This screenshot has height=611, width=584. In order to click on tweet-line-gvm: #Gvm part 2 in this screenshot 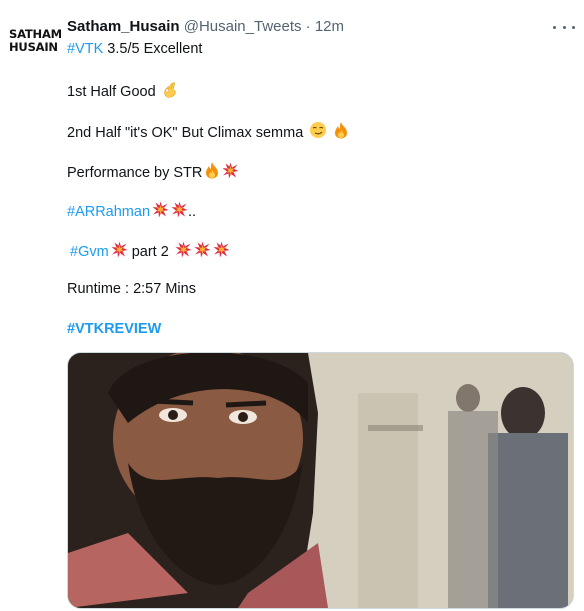, I will do `click(150, 250)`.